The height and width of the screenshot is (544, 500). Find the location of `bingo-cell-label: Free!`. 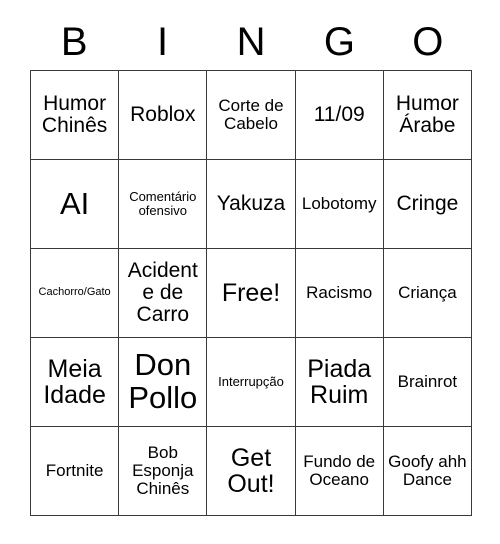

bingo-cell-label: Free! is located at coordinates (251, 292).